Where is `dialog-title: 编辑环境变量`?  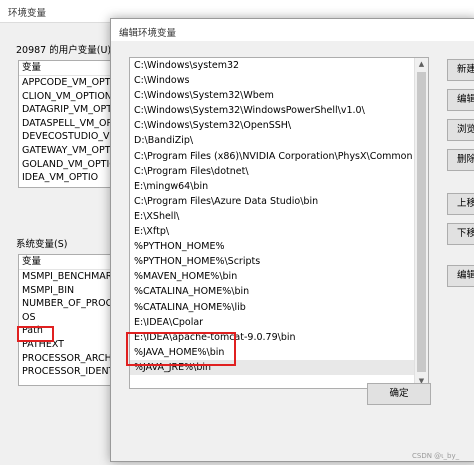
dialog-title: 编辑环境变量 is located at coordinates (148, 33).